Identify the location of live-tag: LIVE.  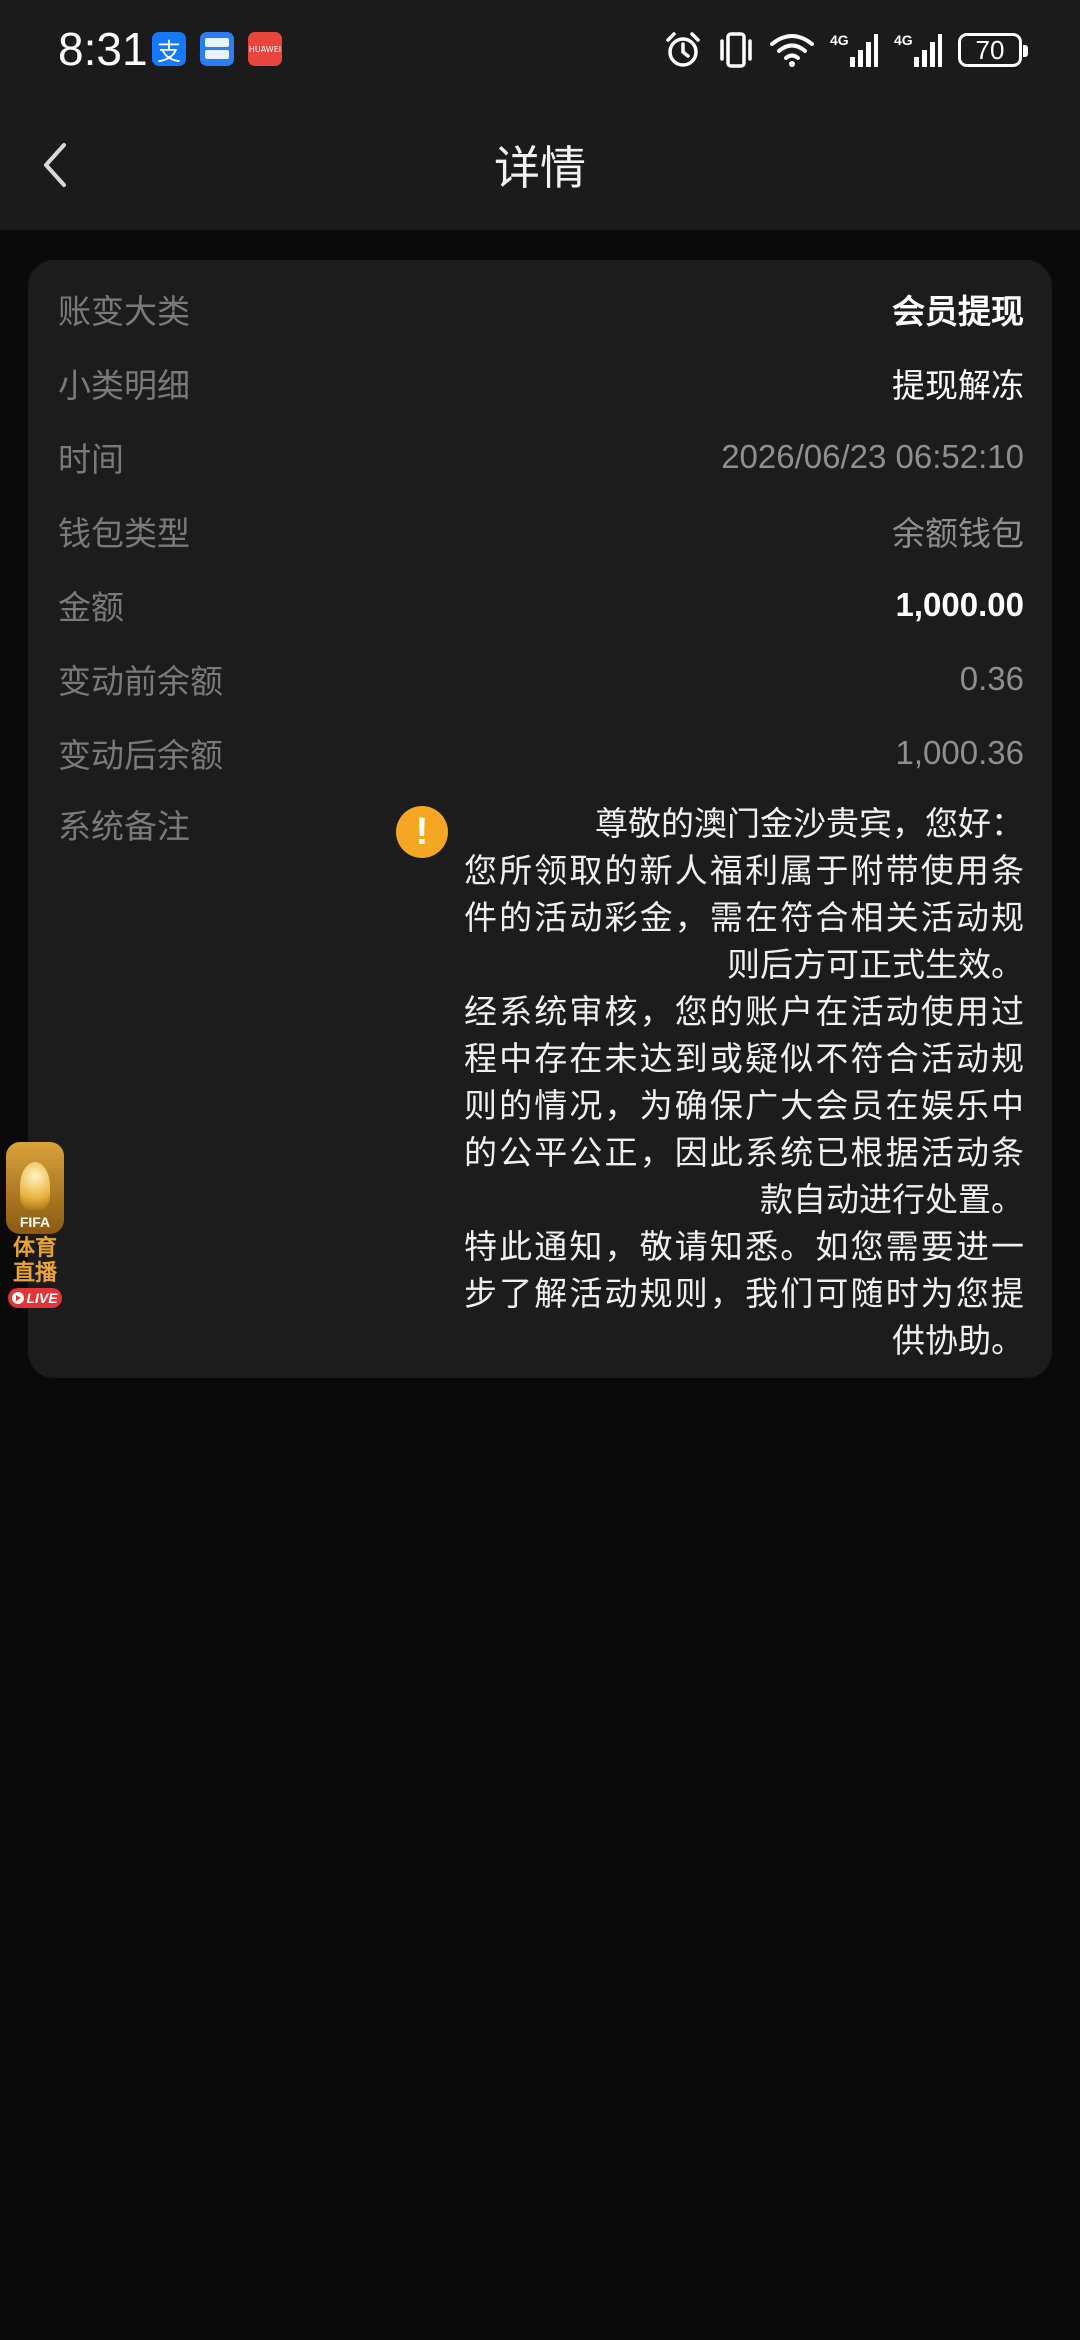
(35, 1298).